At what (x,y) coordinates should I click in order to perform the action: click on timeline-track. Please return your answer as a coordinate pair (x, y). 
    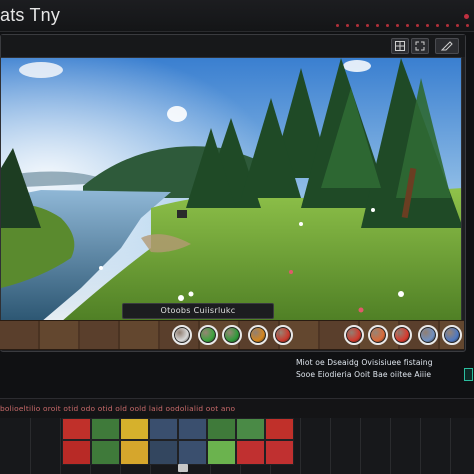
    Looking at the image, I should click on (237, 446).